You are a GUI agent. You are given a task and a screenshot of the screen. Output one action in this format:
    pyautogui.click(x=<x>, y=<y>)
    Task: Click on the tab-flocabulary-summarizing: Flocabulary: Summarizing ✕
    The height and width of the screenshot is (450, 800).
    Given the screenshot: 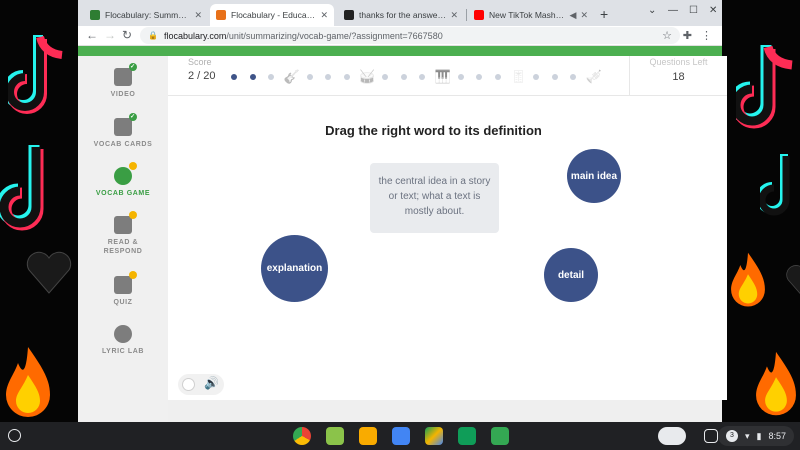 What is the action you would take?
    pyautogui.click(x=146, y=15)
    